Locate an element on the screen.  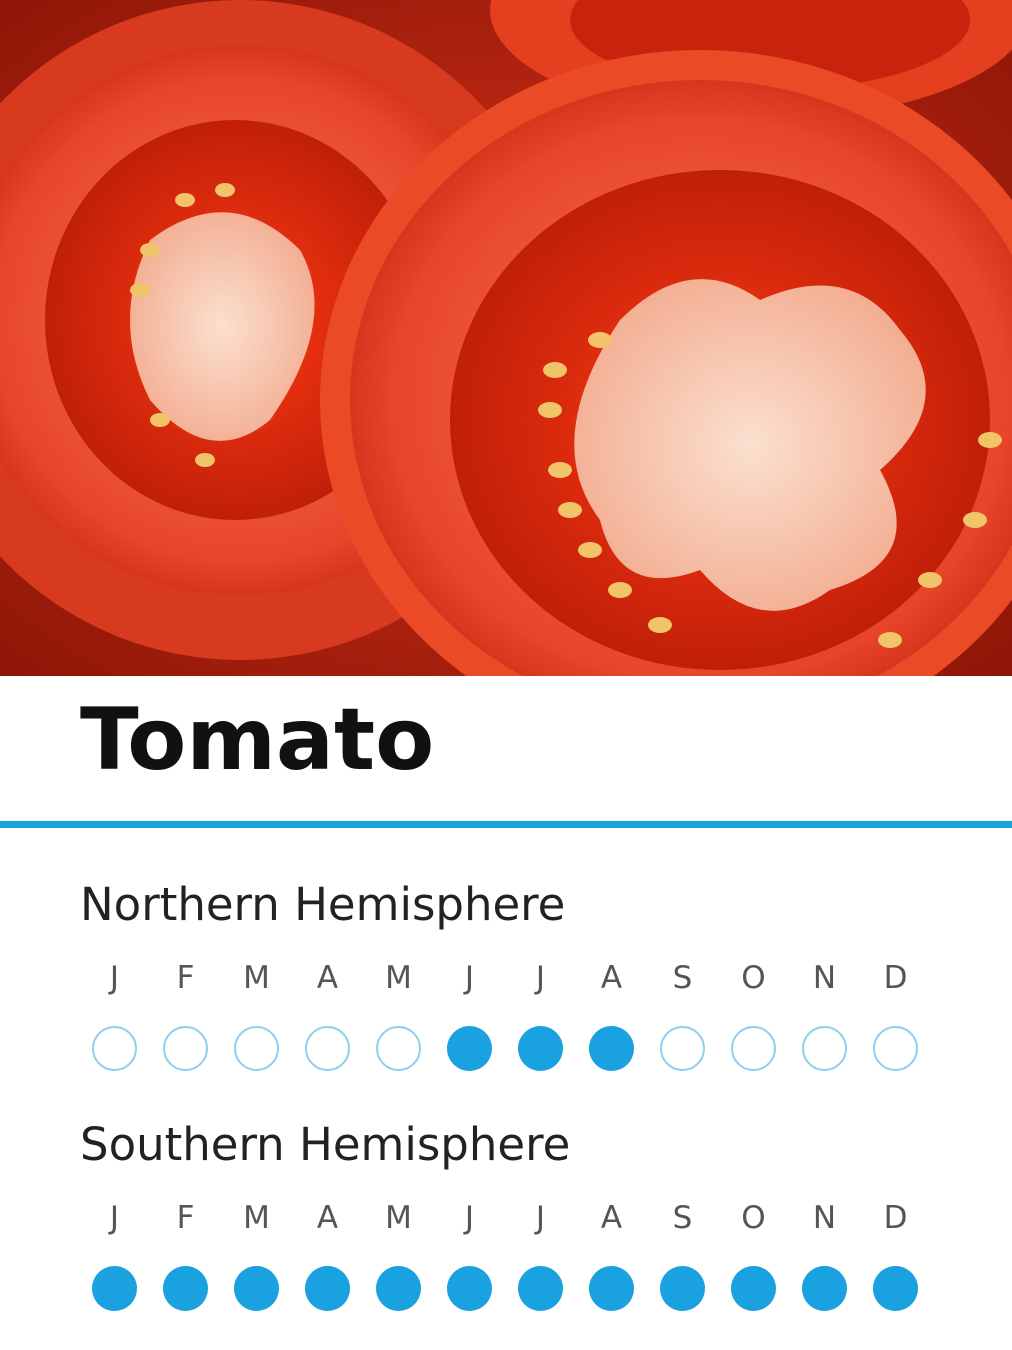
divider is located at coordinates (506, 824).